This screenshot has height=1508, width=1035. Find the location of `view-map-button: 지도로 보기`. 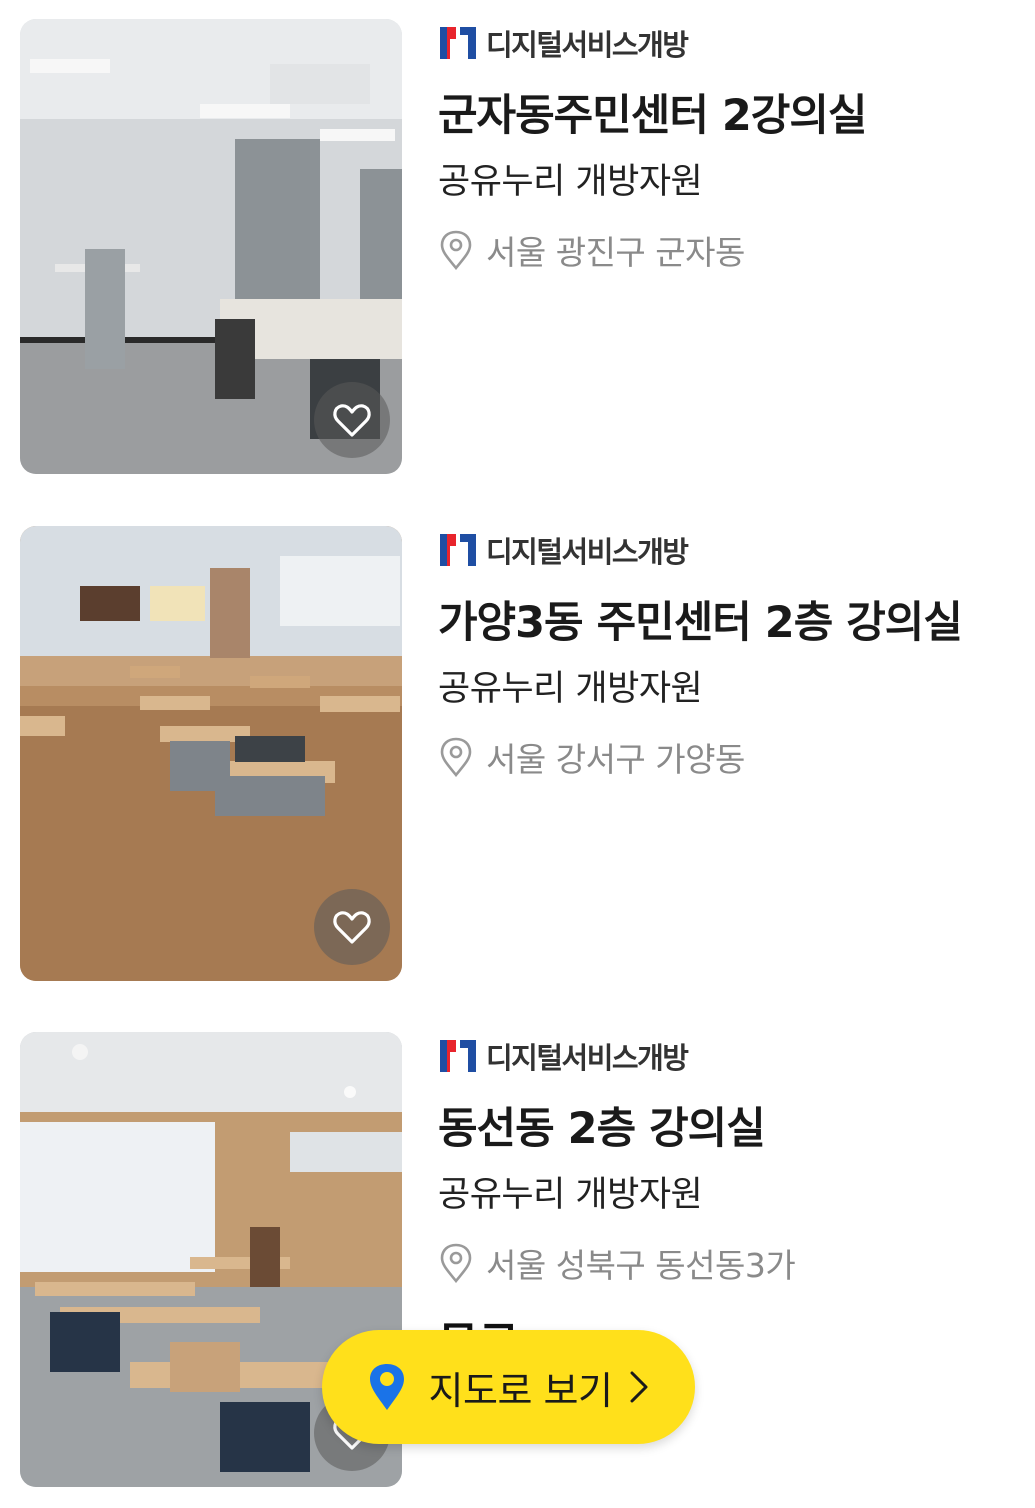

view-map-button: 지도로 보기 is located at coordinates (508, 1387).